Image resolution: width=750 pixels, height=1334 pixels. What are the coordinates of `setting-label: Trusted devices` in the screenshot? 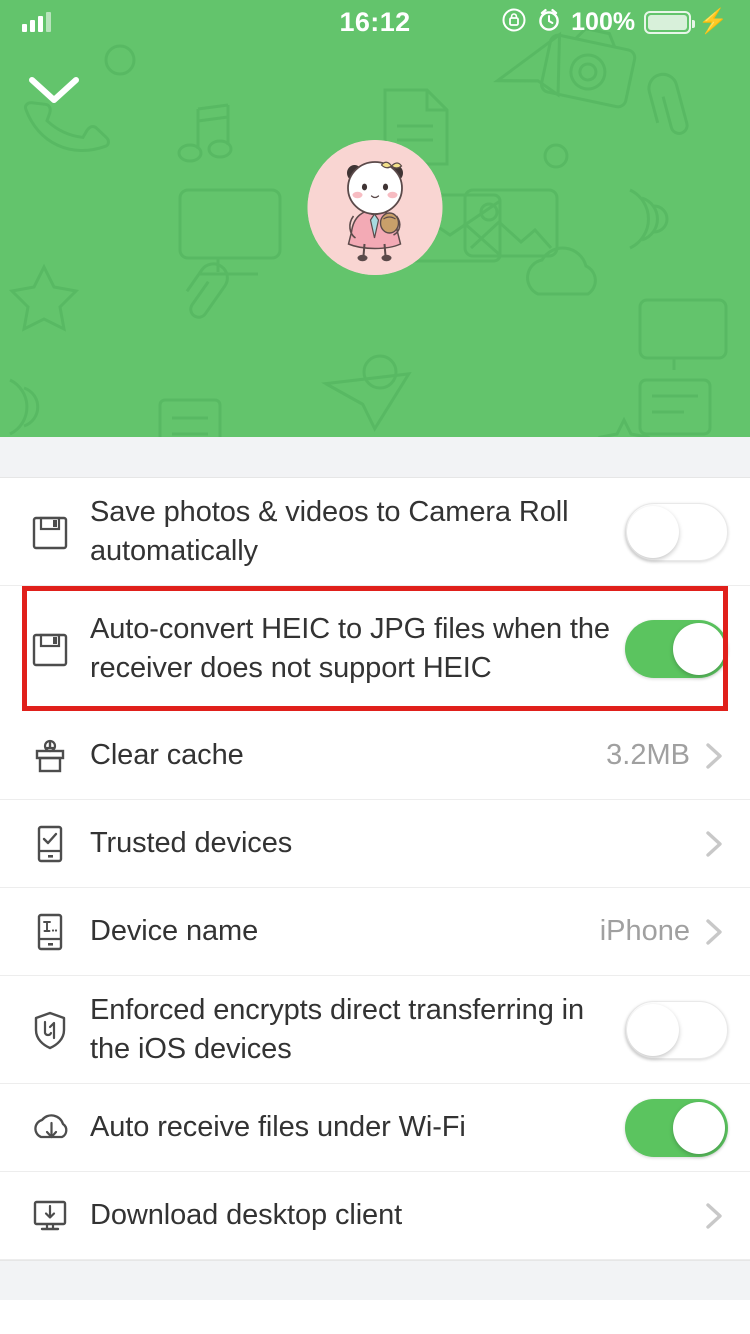 It's located at (191, 843).